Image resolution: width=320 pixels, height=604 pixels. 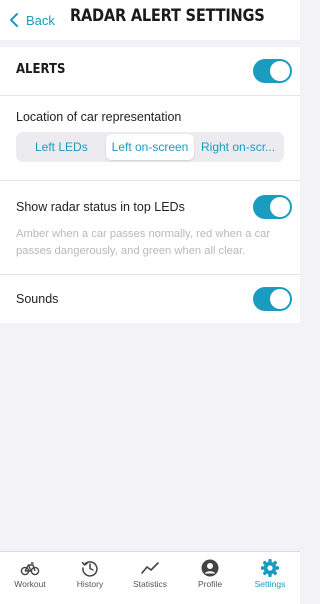 I want to click on back-label: Back, so click(x=40, y=20).